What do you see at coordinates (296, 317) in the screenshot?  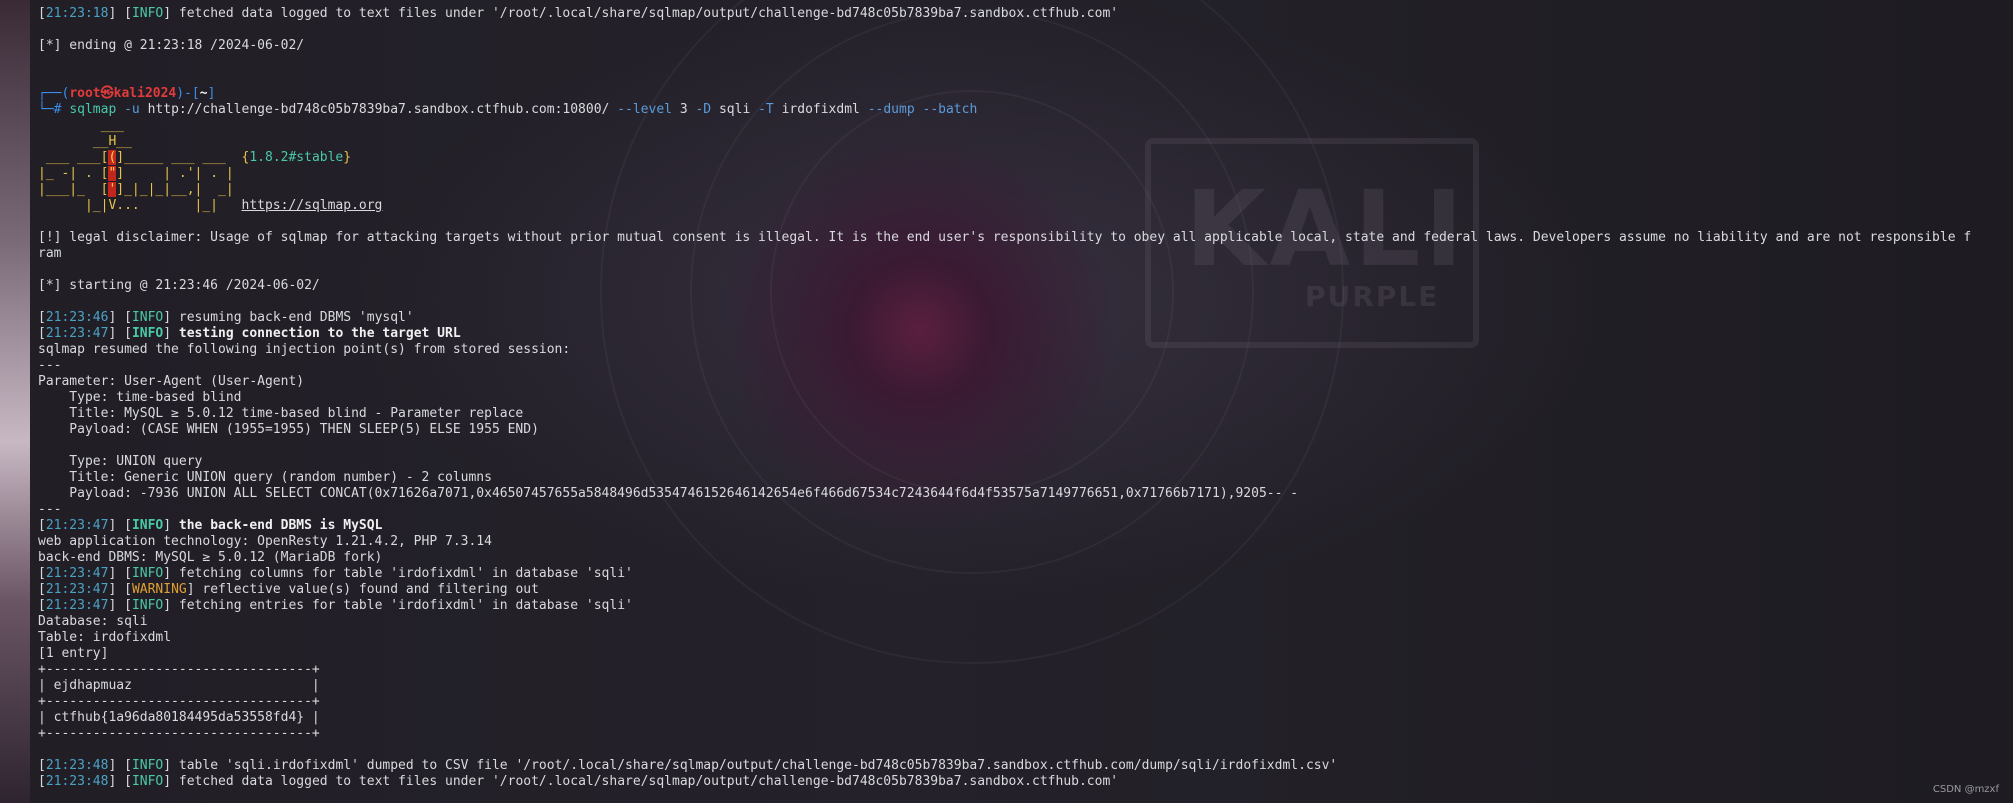 I see `log-message: resuming back-end DBMS 'mysql'` at bounding box center [296, 317].